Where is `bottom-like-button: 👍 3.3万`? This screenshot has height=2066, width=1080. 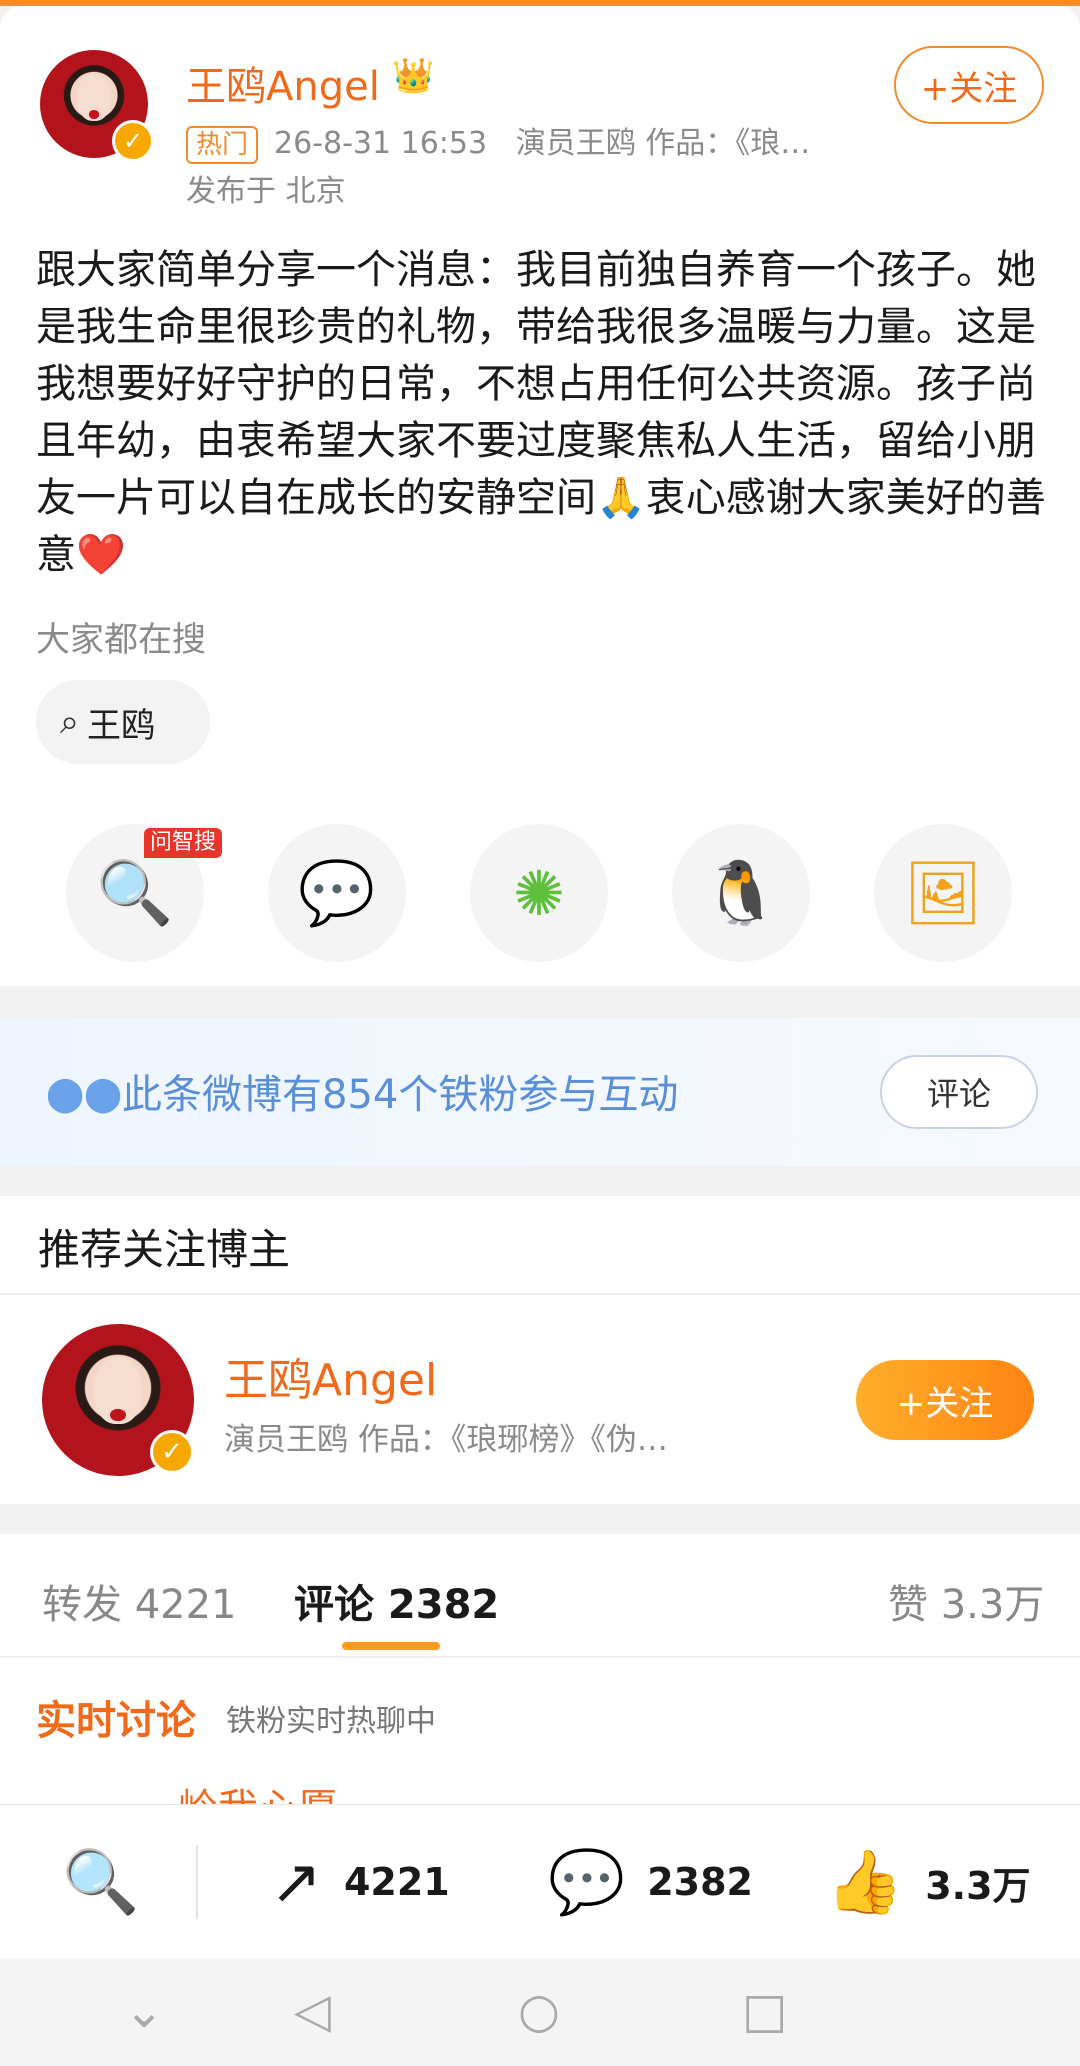 bottom-like-button: 👍 3.3万 is located at coordinates (928, 1882).